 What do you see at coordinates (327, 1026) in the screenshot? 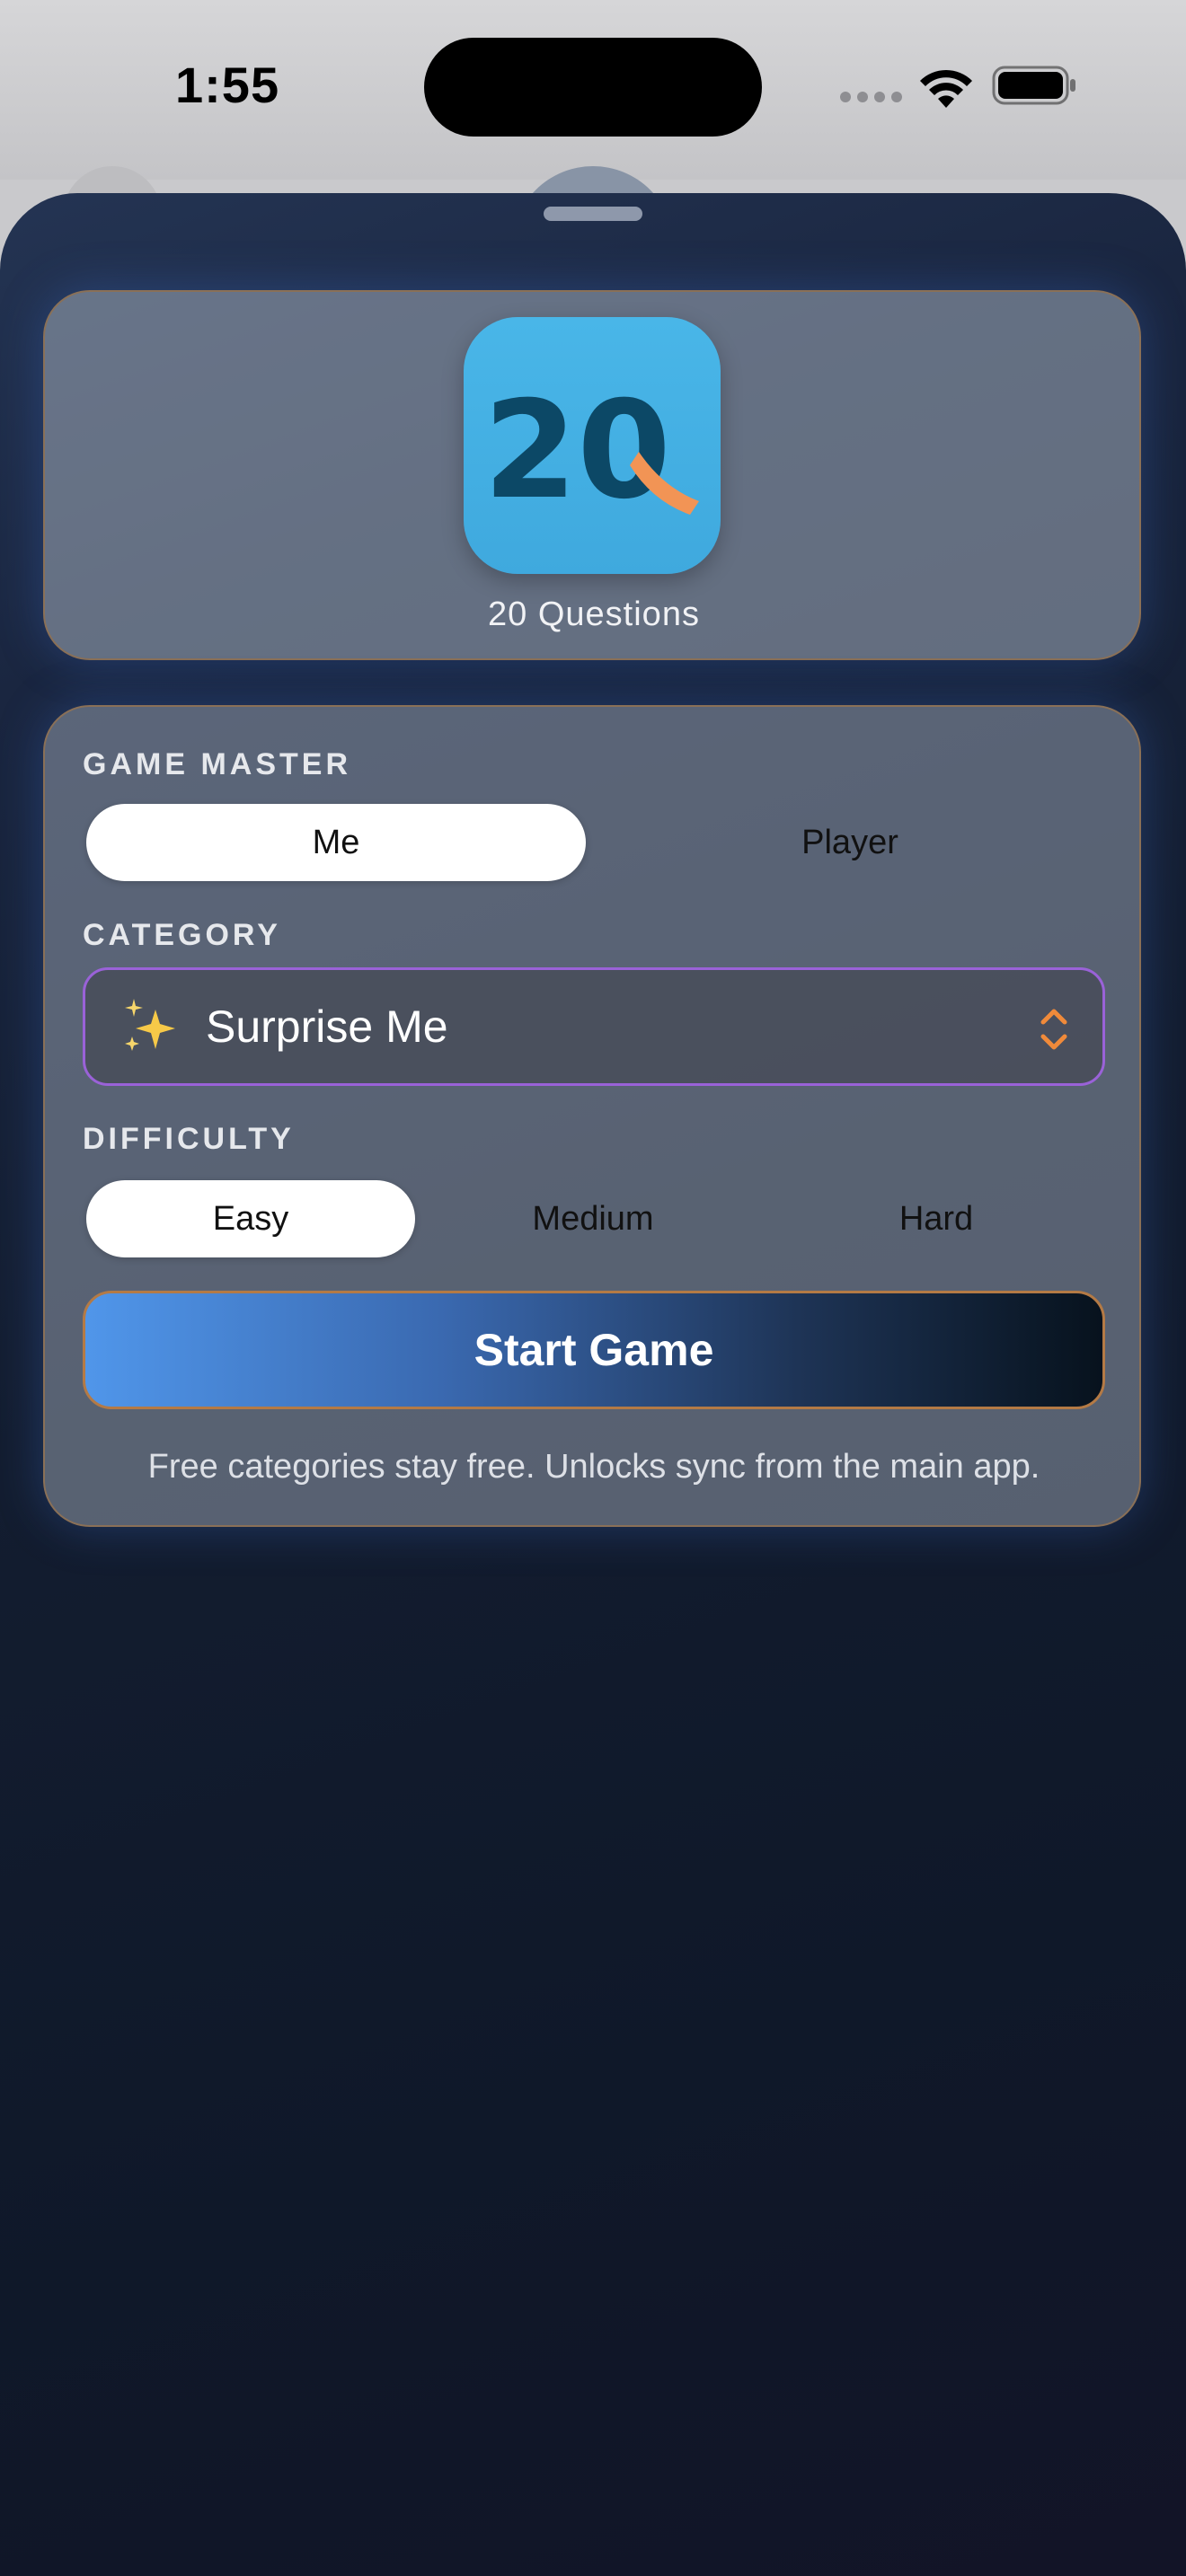
I see `category-value: Surprise Me` at bounding box center [327, 1026].